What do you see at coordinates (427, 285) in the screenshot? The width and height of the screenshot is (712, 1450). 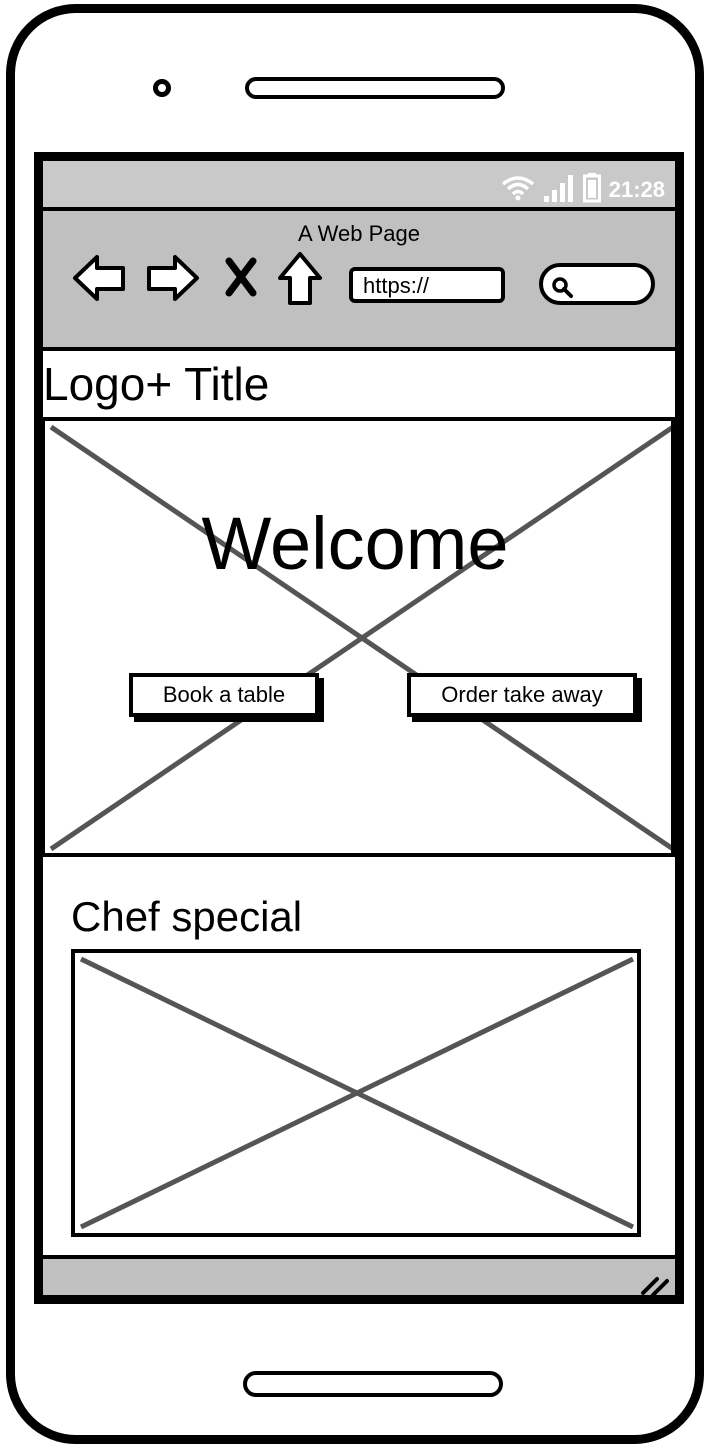 I see `url-field: https://` at bounding box center [427, 285].